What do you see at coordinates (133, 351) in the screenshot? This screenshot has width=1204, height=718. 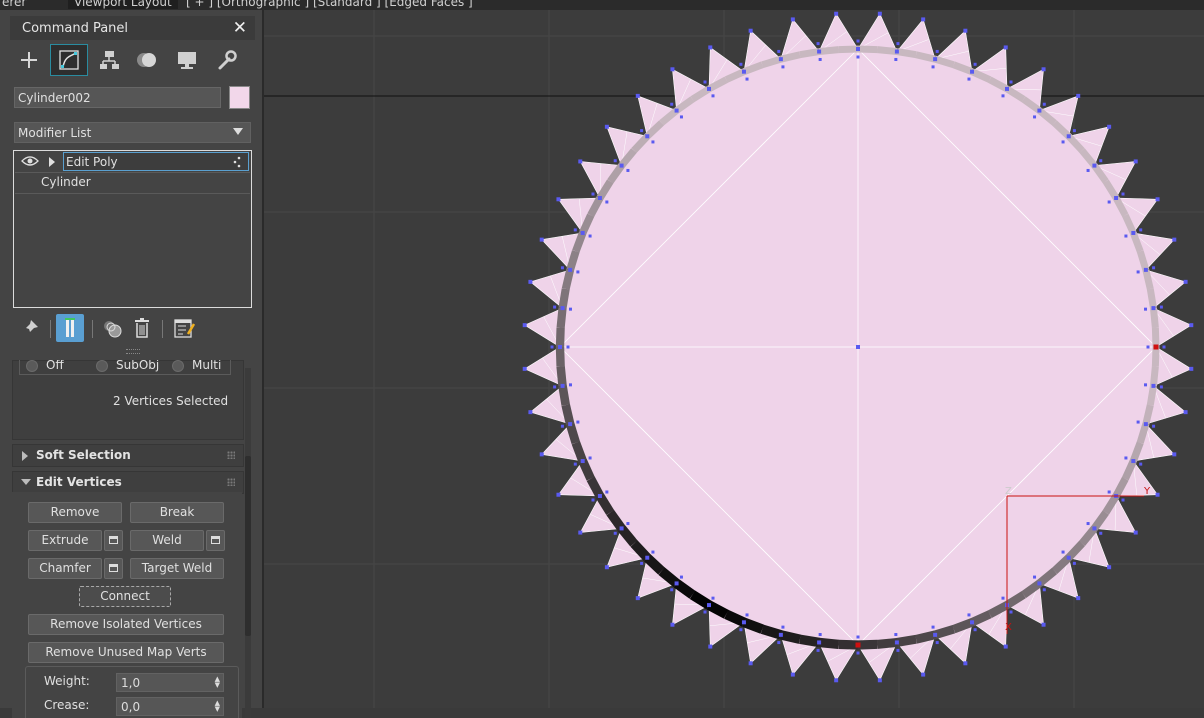 I see `resize-grip` at bounding box center [133, 351].